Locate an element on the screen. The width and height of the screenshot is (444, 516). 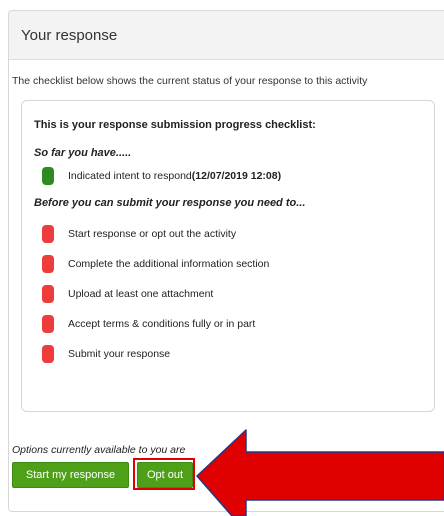
red-arrow-icon is located at coordinates (320, 472).